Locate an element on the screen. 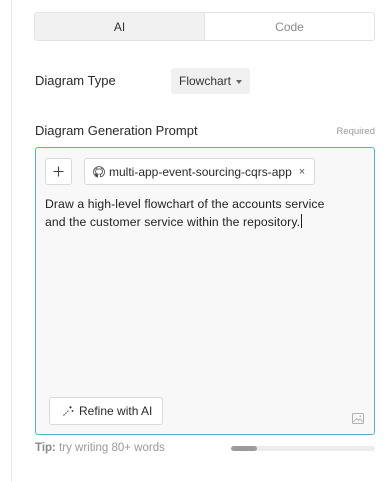  mode-toggle: AI Code is located at coordinates (204, 26).